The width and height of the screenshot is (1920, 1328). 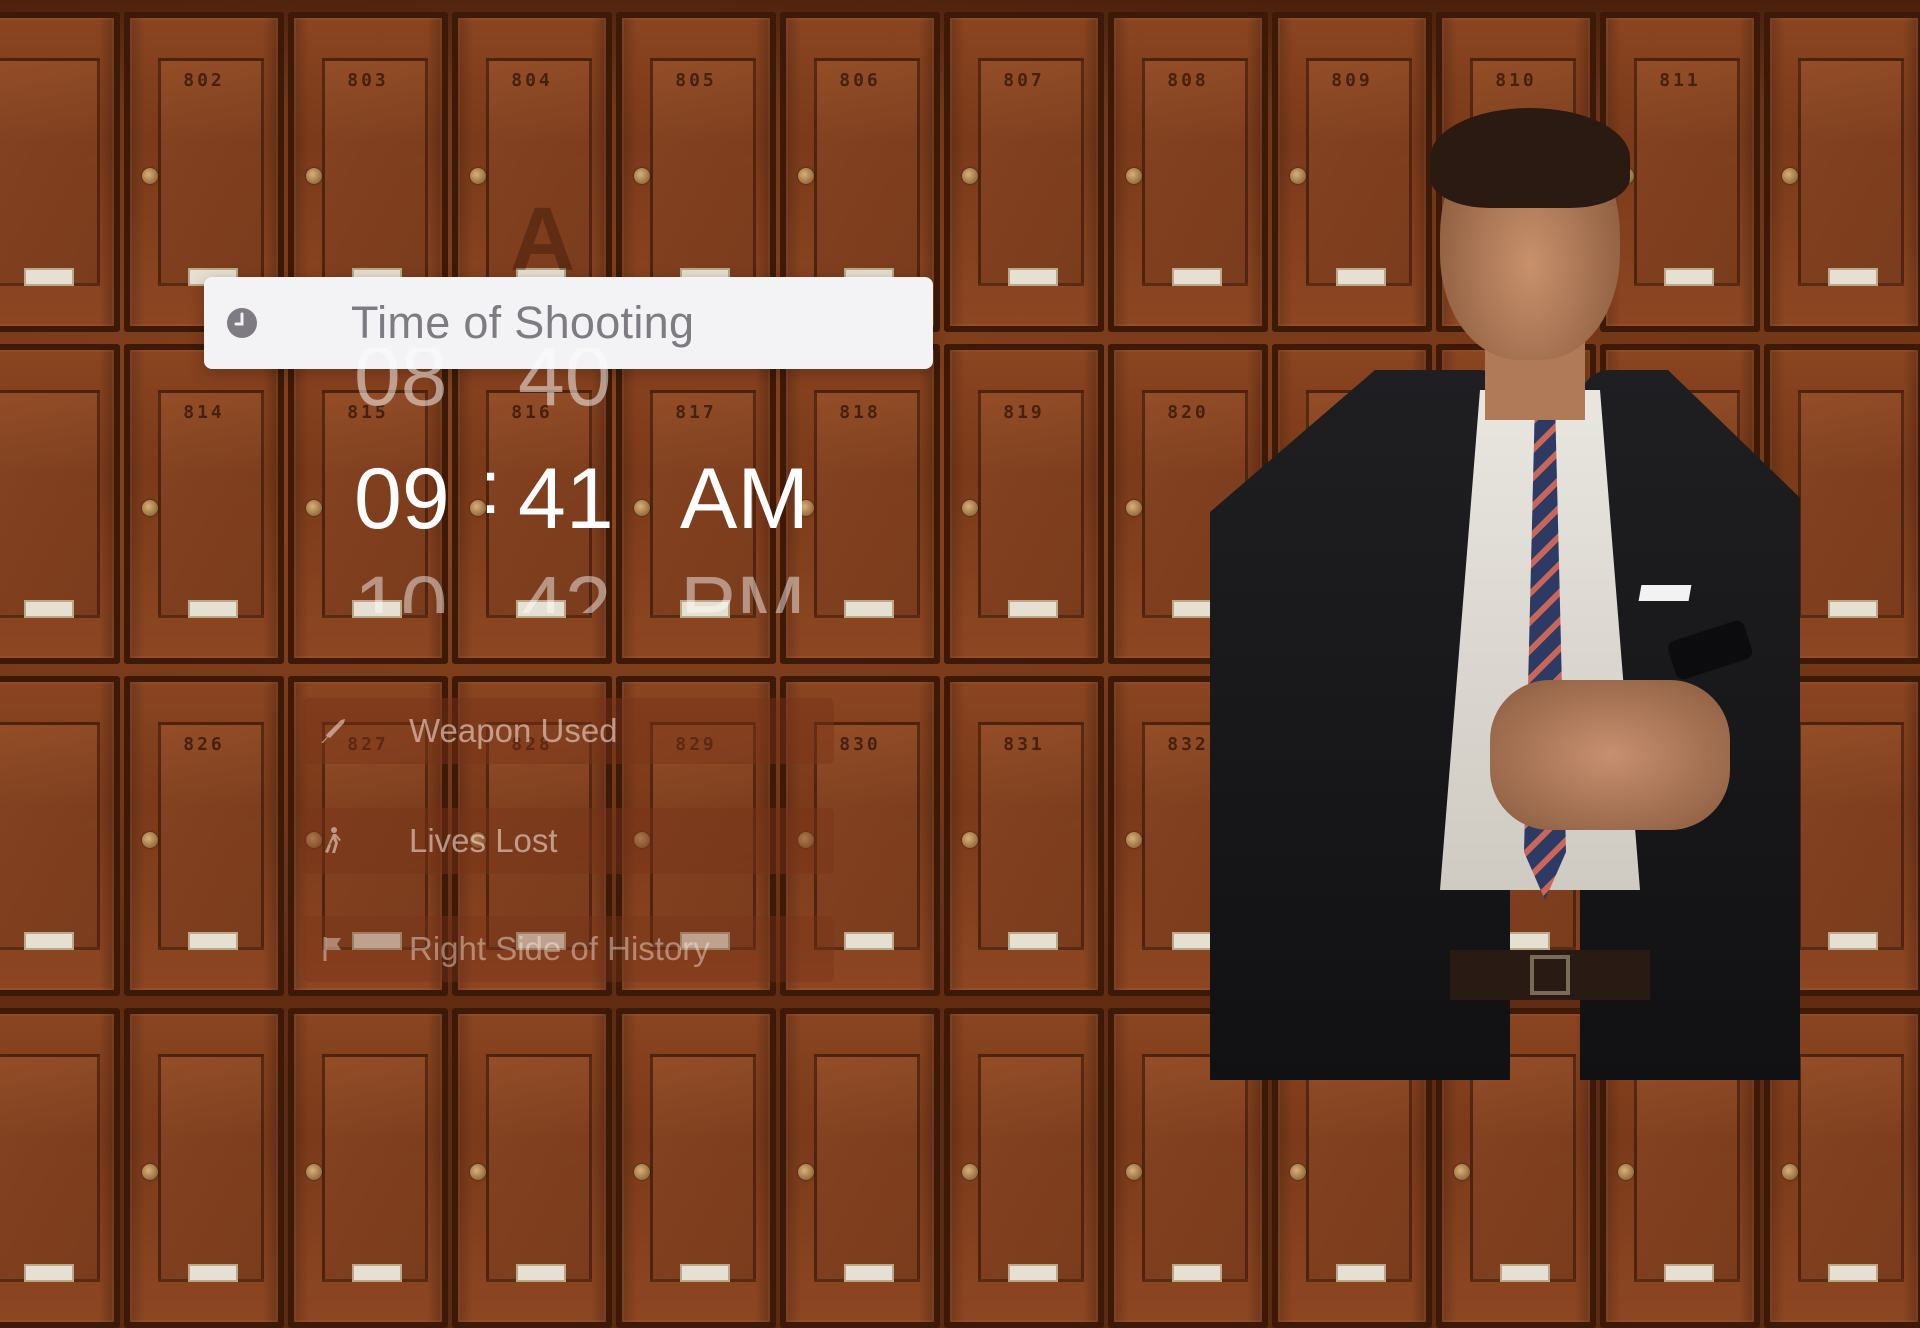 What do you see at coordinates (1680, 80) in the screenshot?
I see `po-box-number: 811` at bounding box center [1680, 80].